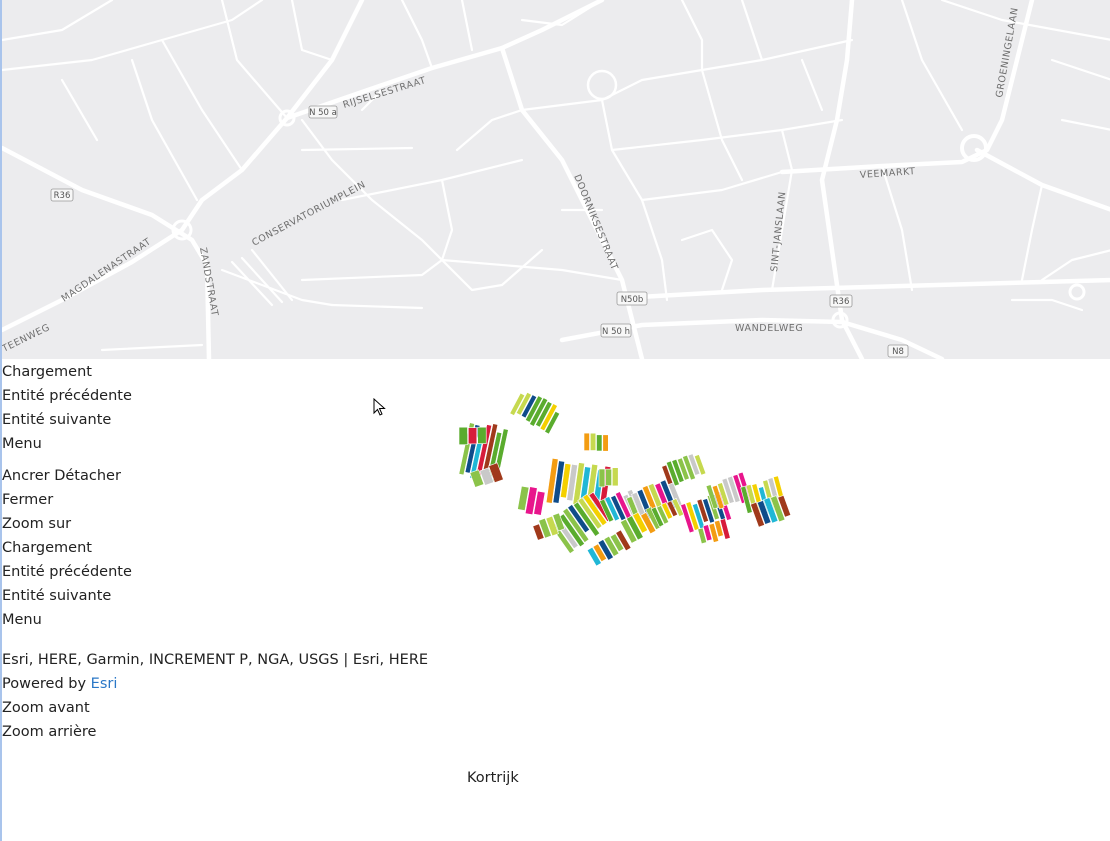  Describe the element at coordinates (67, 620) in the screenshot. I see `menu-button-2: Menu` at that location.